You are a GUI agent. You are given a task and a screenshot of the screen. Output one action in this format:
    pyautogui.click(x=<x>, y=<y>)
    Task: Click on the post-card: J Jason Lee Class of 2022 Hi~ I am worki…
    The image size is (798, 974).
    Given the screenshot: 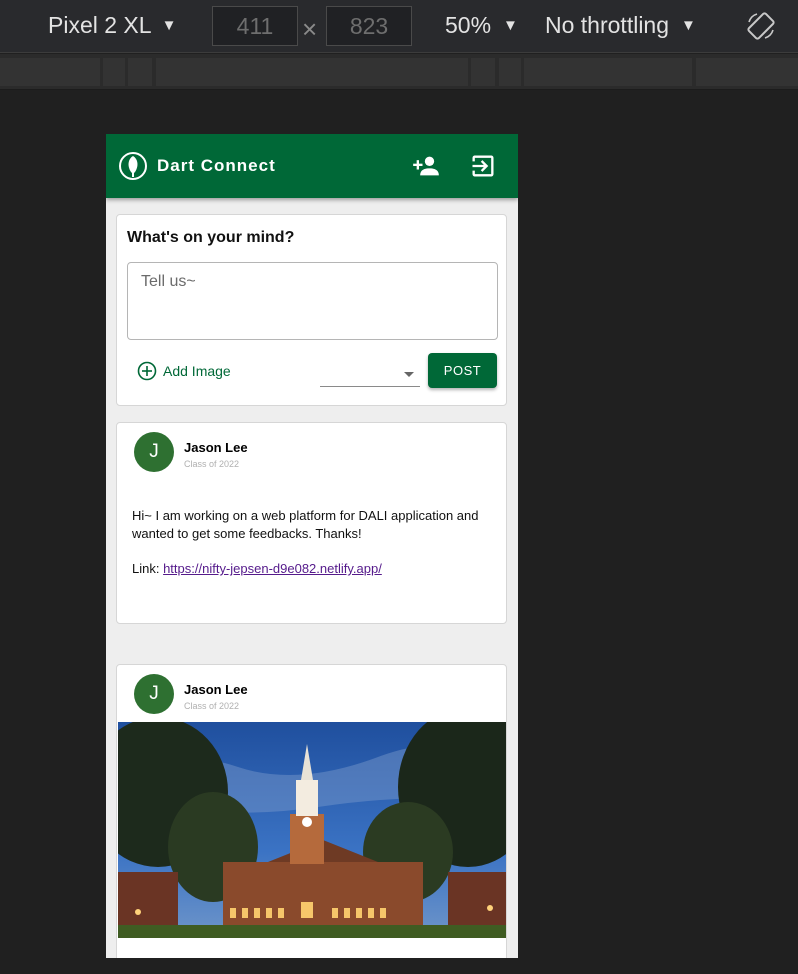 What is the action you would take?
    pyautogui.click(x=311, y=523)
    